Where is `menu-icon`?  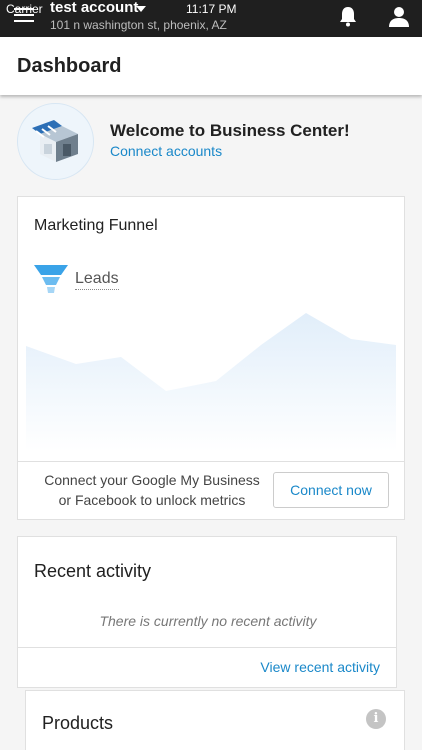 menu-icon is located at coordinates (24, 16).